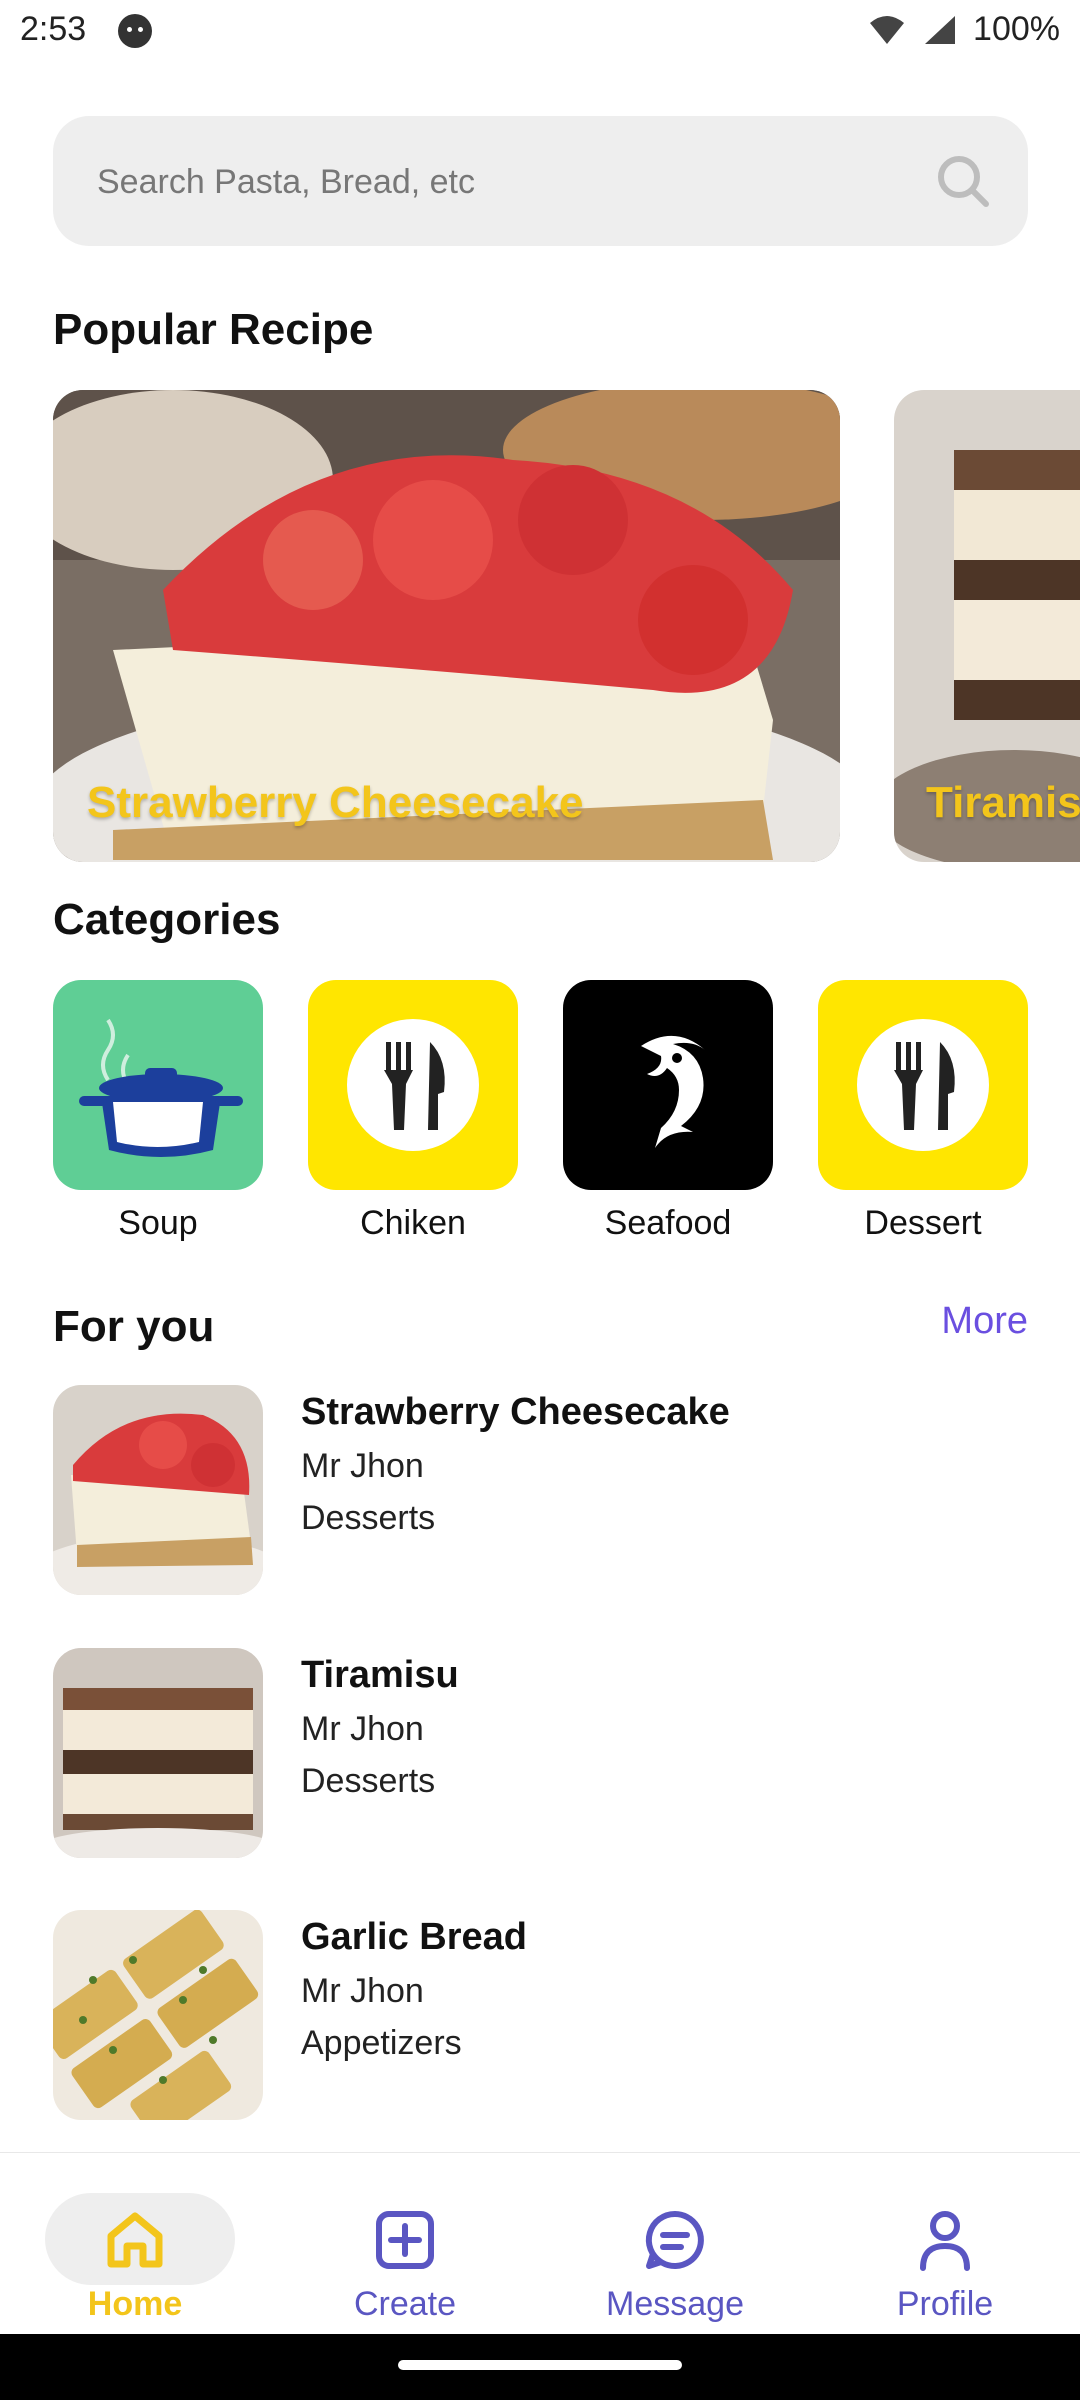 The image size is (1080, 2400). What do you see at coordinates (135, 31) in the screenshot?
I see `notification-face-icon` at bounding box center [135, 31].